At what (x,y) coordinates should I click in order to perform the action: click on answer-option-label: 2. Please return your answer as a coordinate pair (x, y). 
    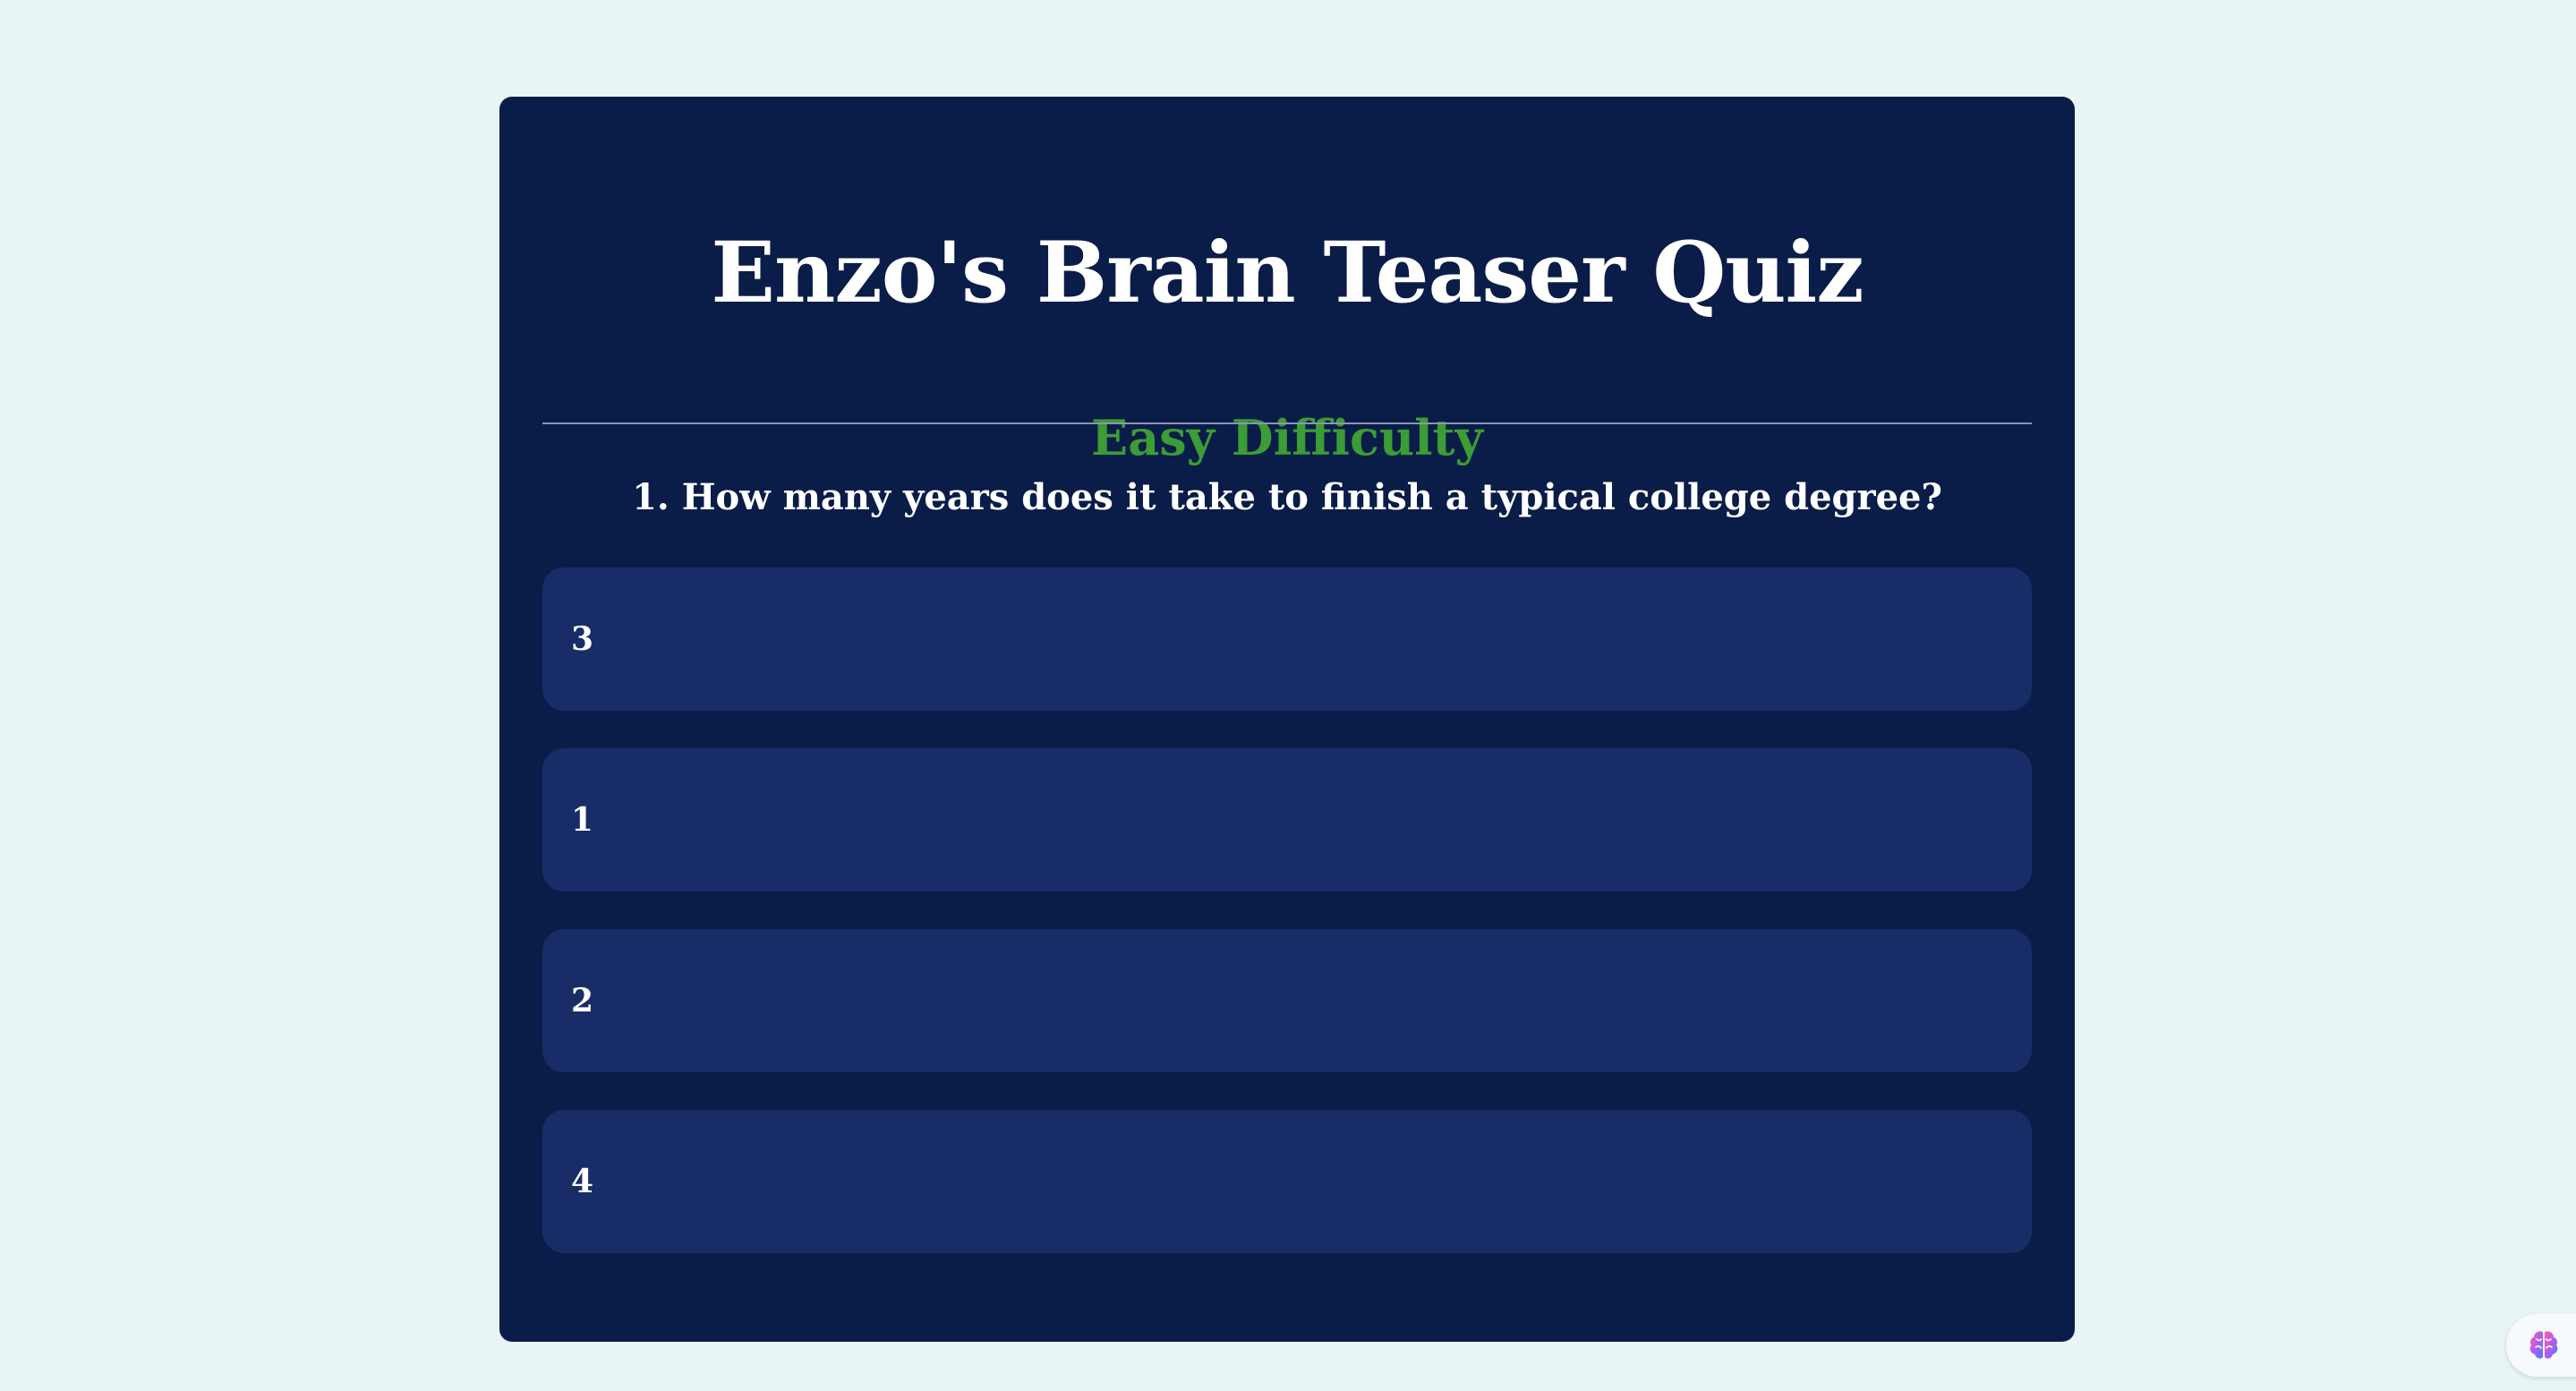
    Looking at the image, I should click on (582, 1001).